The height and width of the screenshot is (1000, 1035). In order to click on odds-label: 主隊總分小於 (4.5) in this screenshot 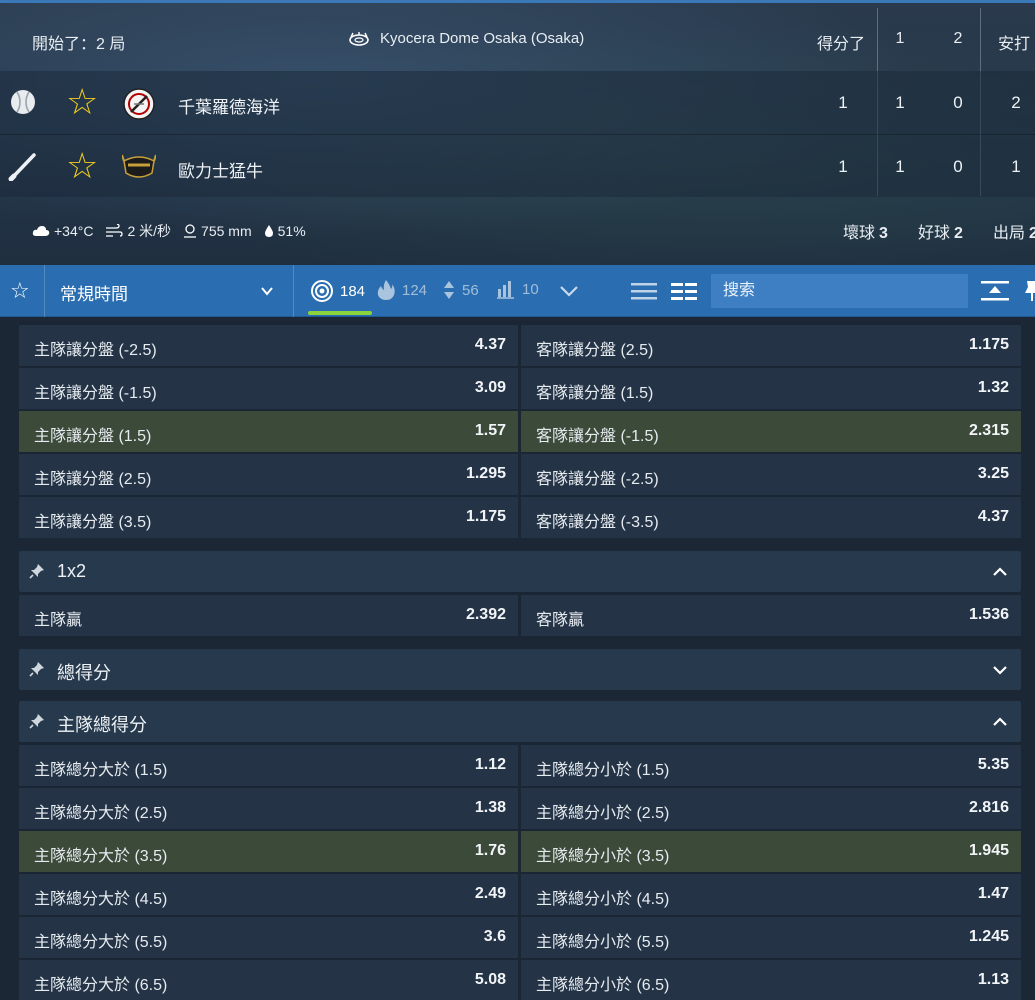, I will do `click(603, 899)`.